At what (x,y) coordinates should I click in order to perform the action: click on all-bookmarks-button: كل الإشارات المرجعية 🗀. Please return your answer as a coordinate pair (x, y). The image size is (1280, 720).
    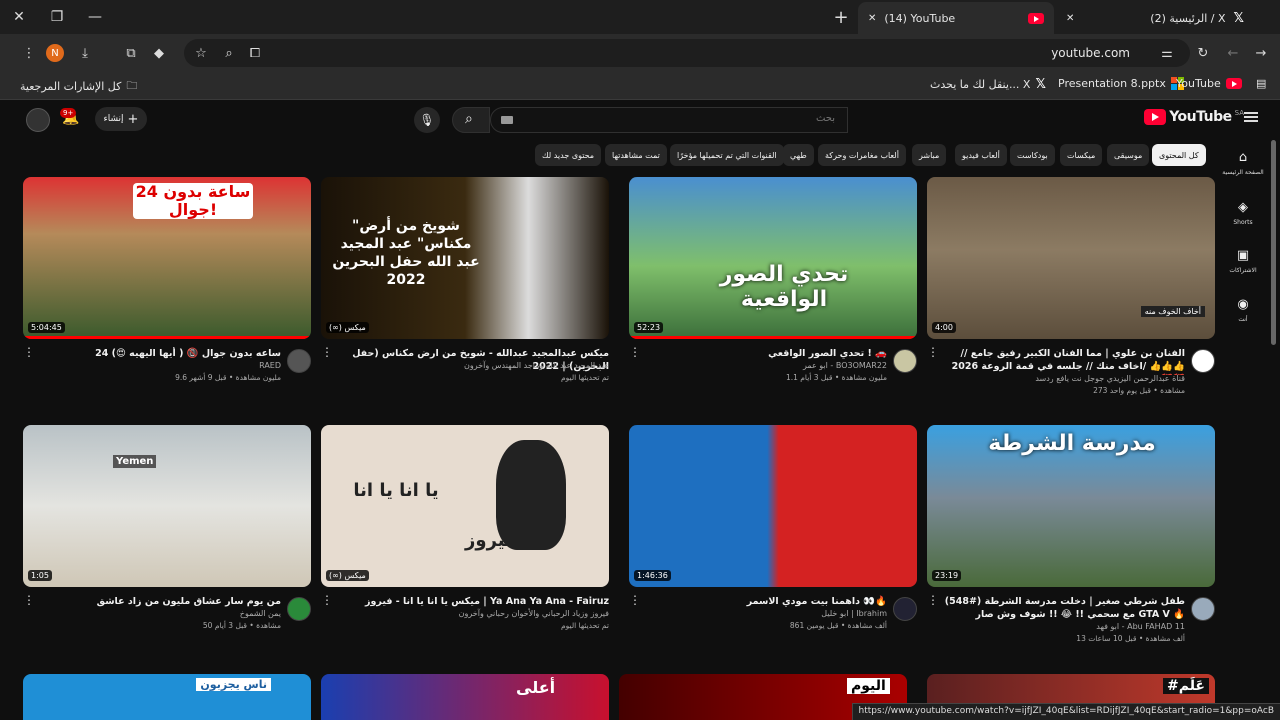
    Looking at the image, I should click on (78, 86).